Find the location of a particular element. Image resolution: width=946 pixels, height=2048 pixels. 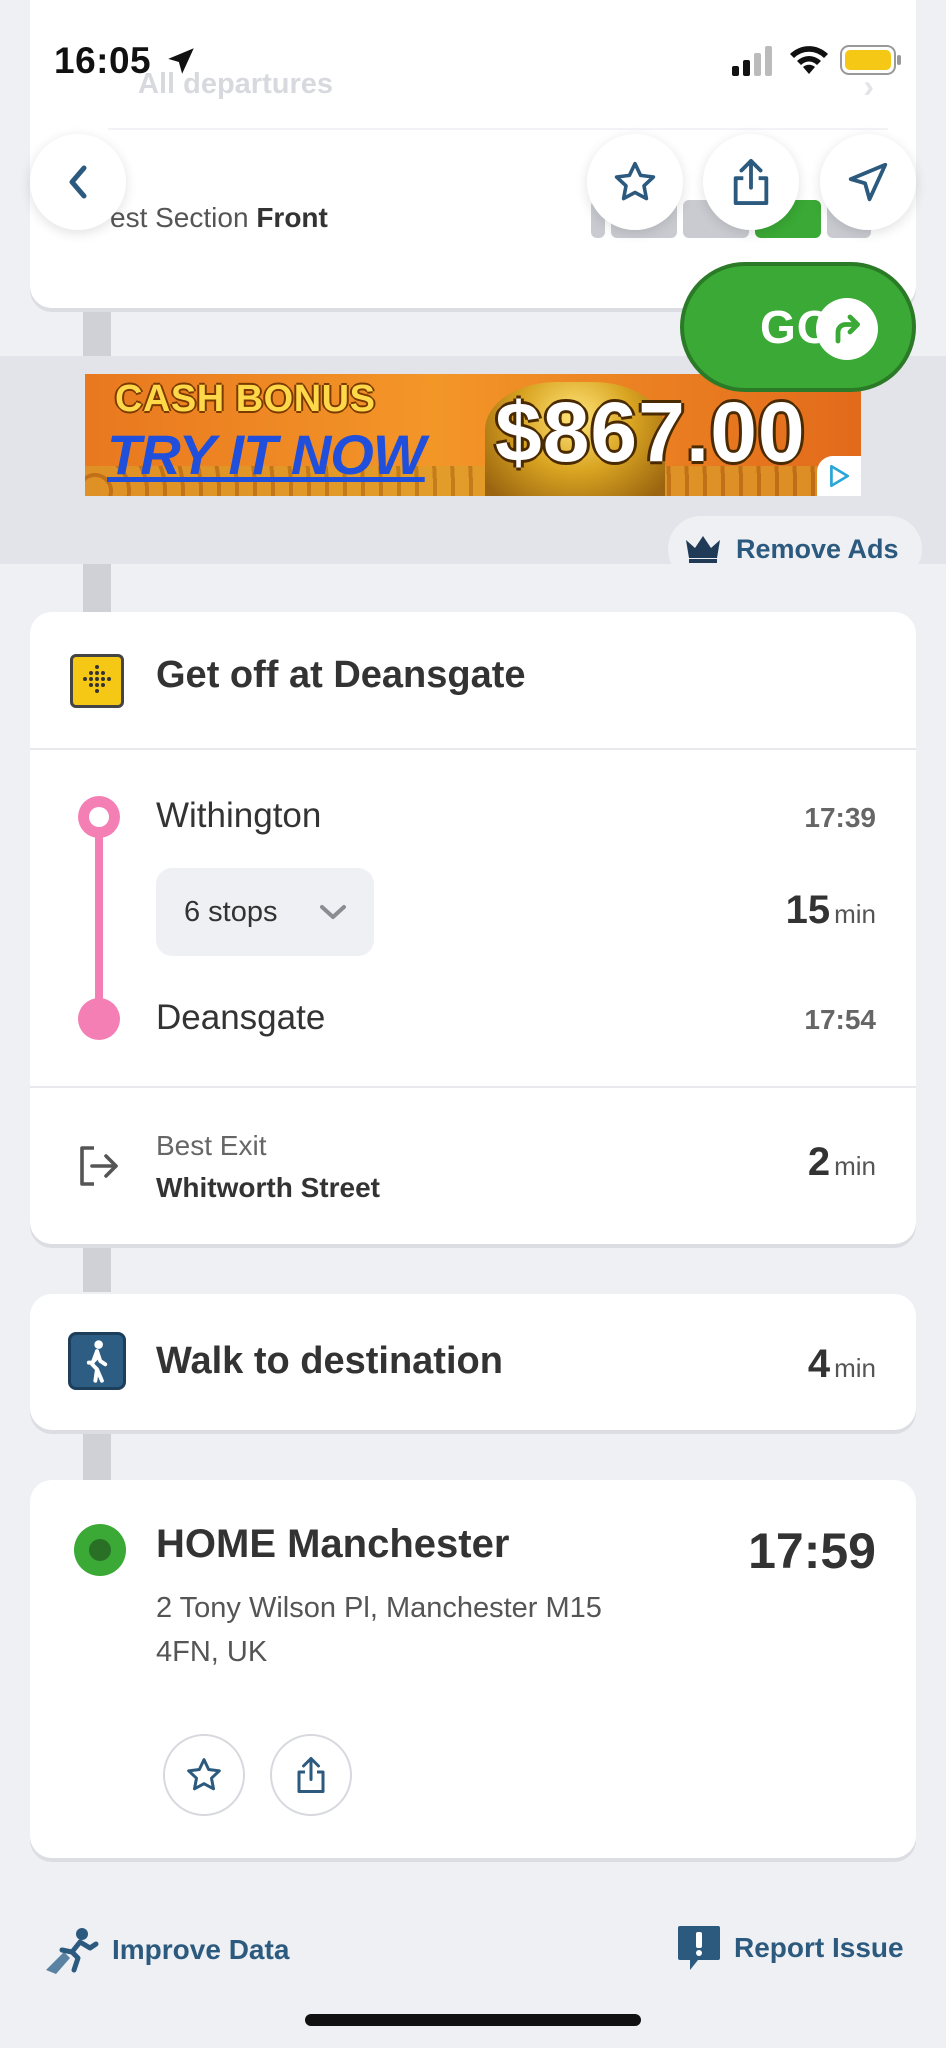

go-arrow-circle is located at coordinates (847, 329).